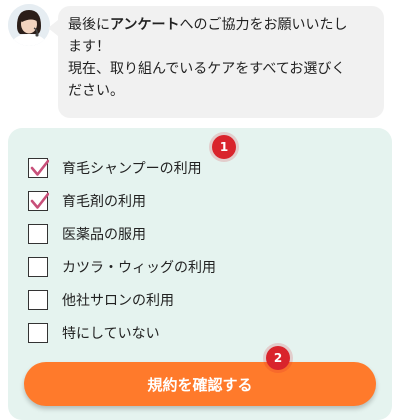 The image size is (400, 420). Describe the element at coordinates (224, 147) in the screenshot. I see `annotation-badge-1: 1` at that location.